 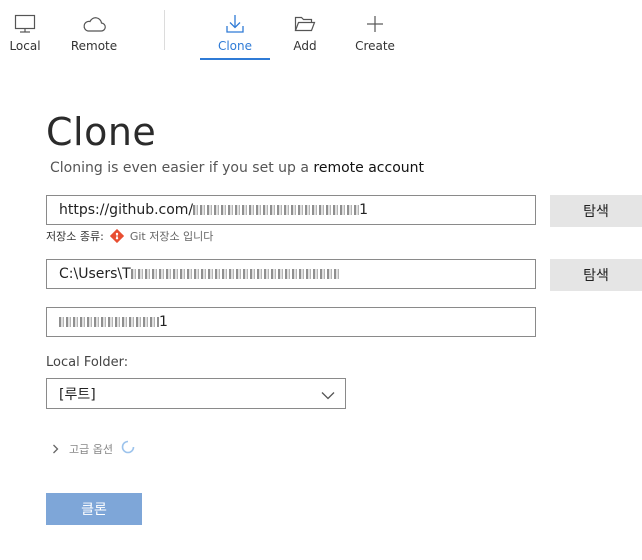 I want to click on source-url-input: https://github.com/1, so click(x=291, y=210).